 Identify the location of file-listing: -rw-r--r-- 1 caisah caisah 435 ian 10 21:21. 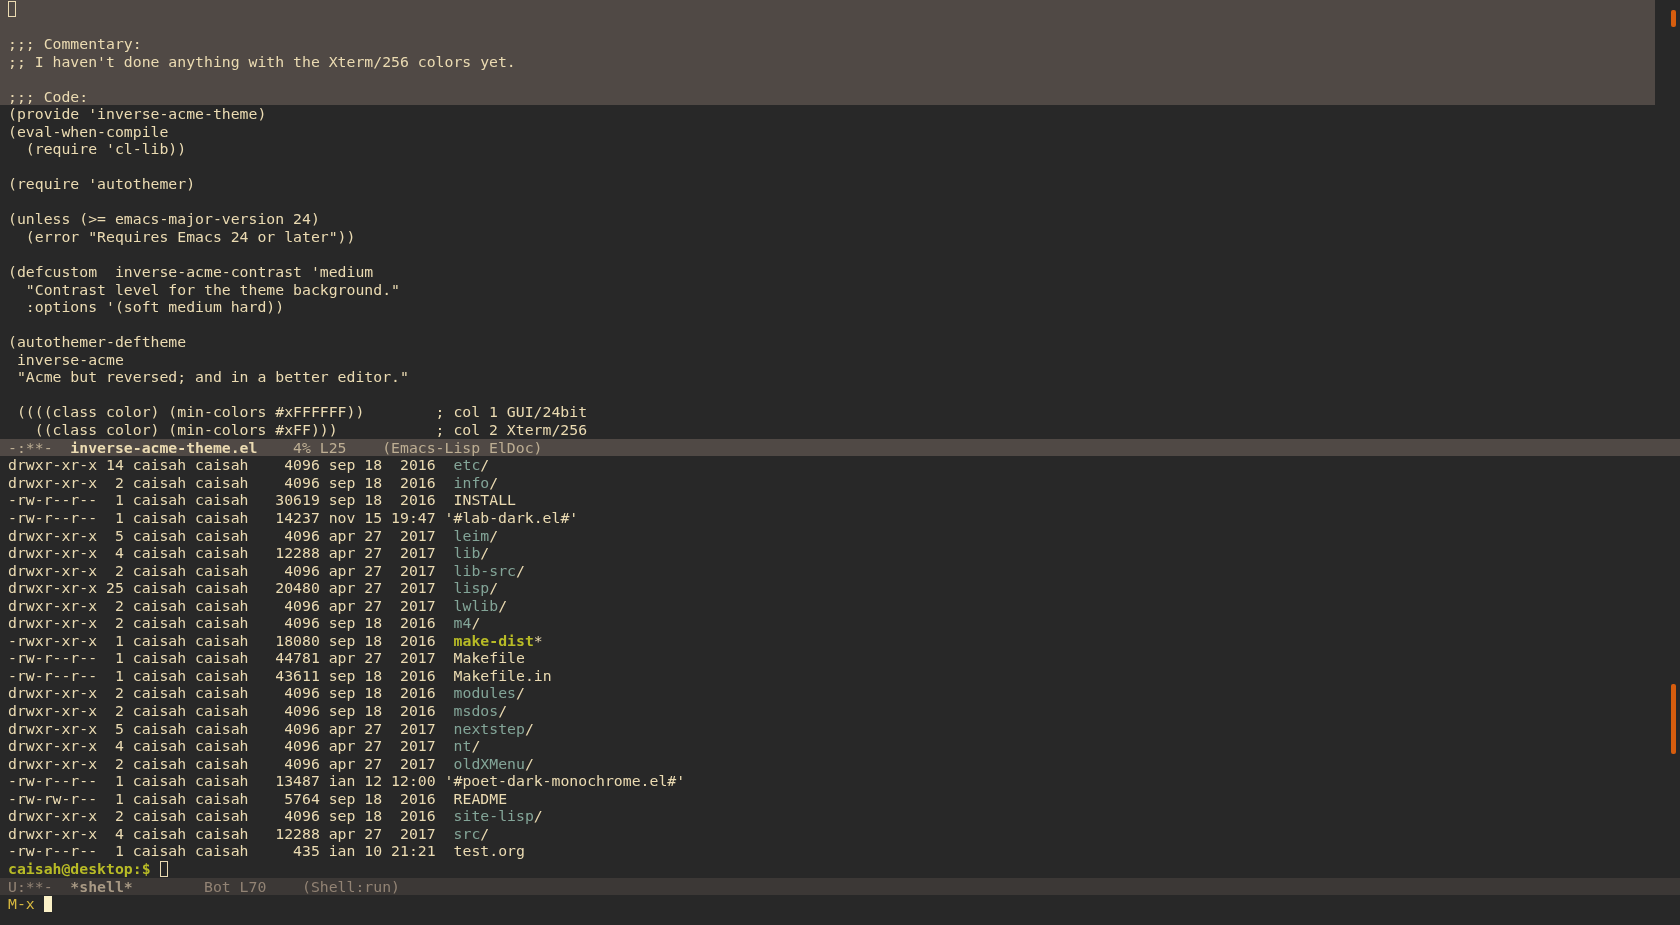
(222, 851).